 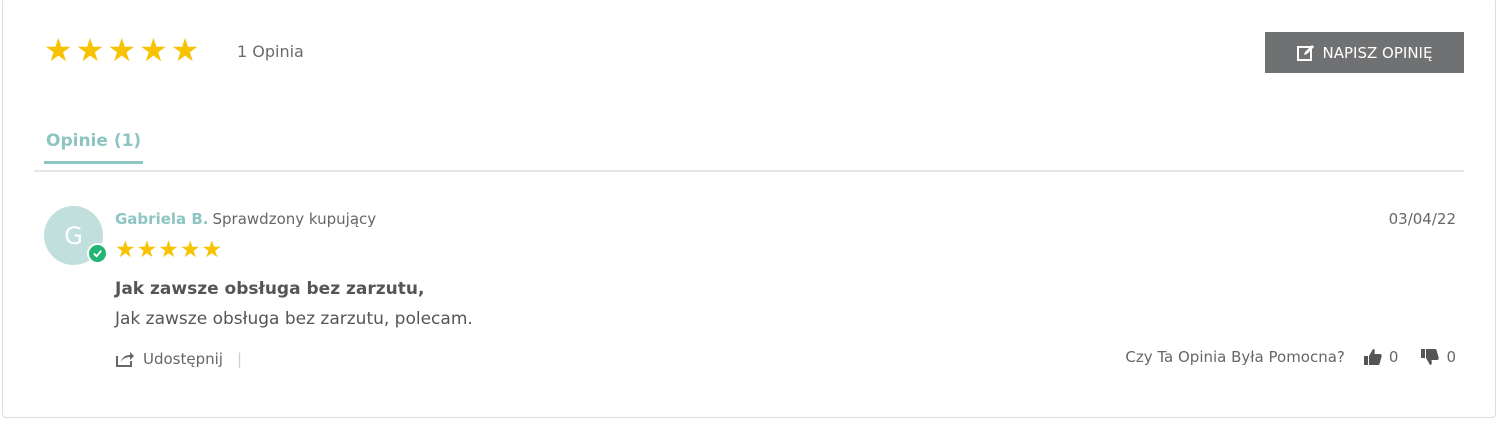 I want to click on share-label: Udostępnij, so click(x=183, y=359).